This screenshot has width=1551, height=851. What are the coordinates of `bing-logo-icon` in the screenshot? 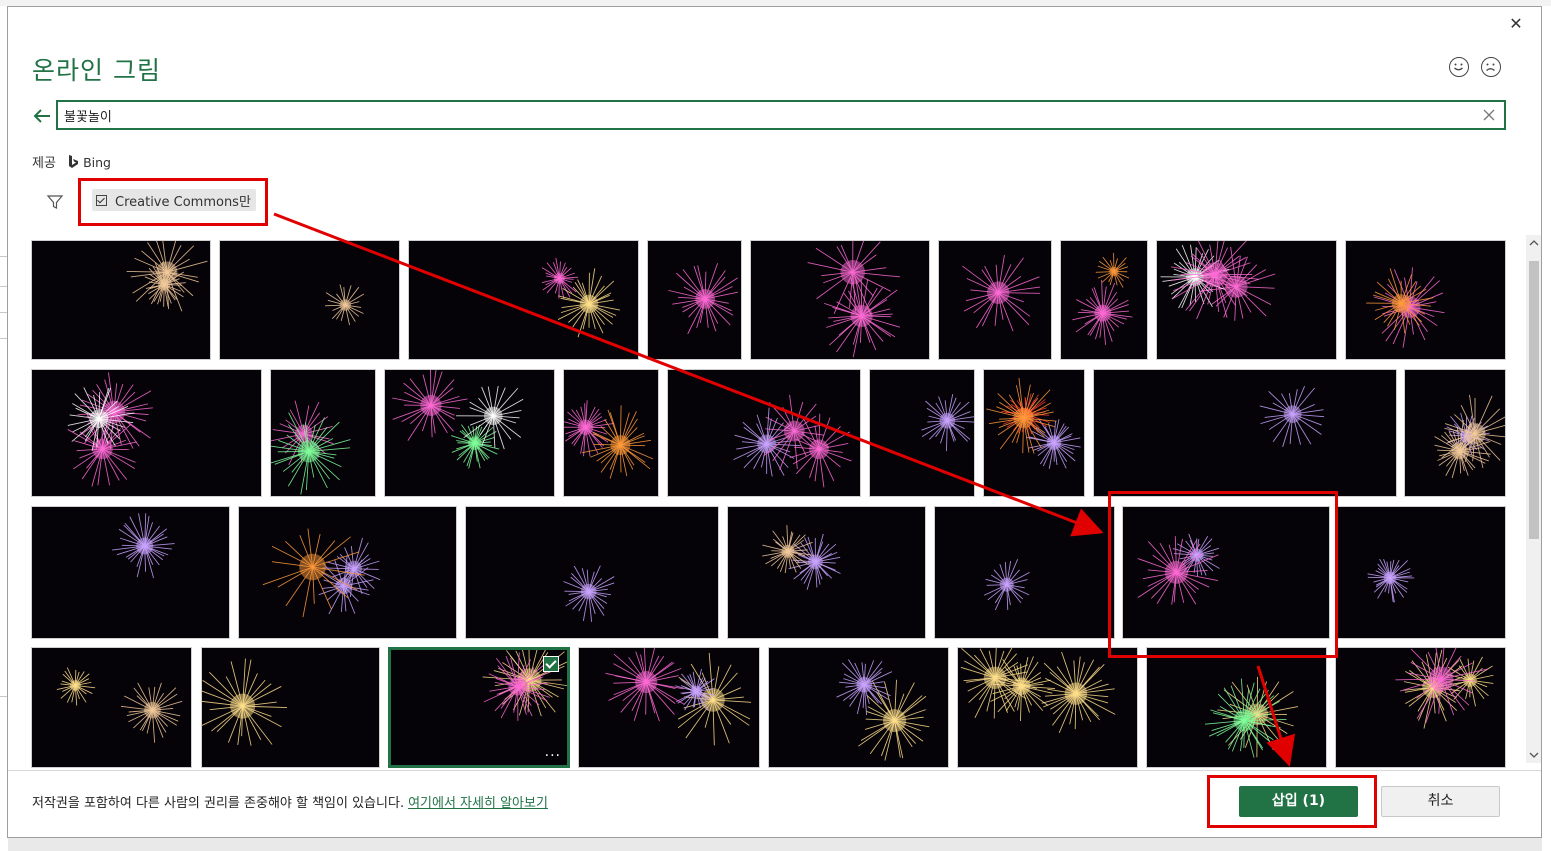 It's located at (73, 163).